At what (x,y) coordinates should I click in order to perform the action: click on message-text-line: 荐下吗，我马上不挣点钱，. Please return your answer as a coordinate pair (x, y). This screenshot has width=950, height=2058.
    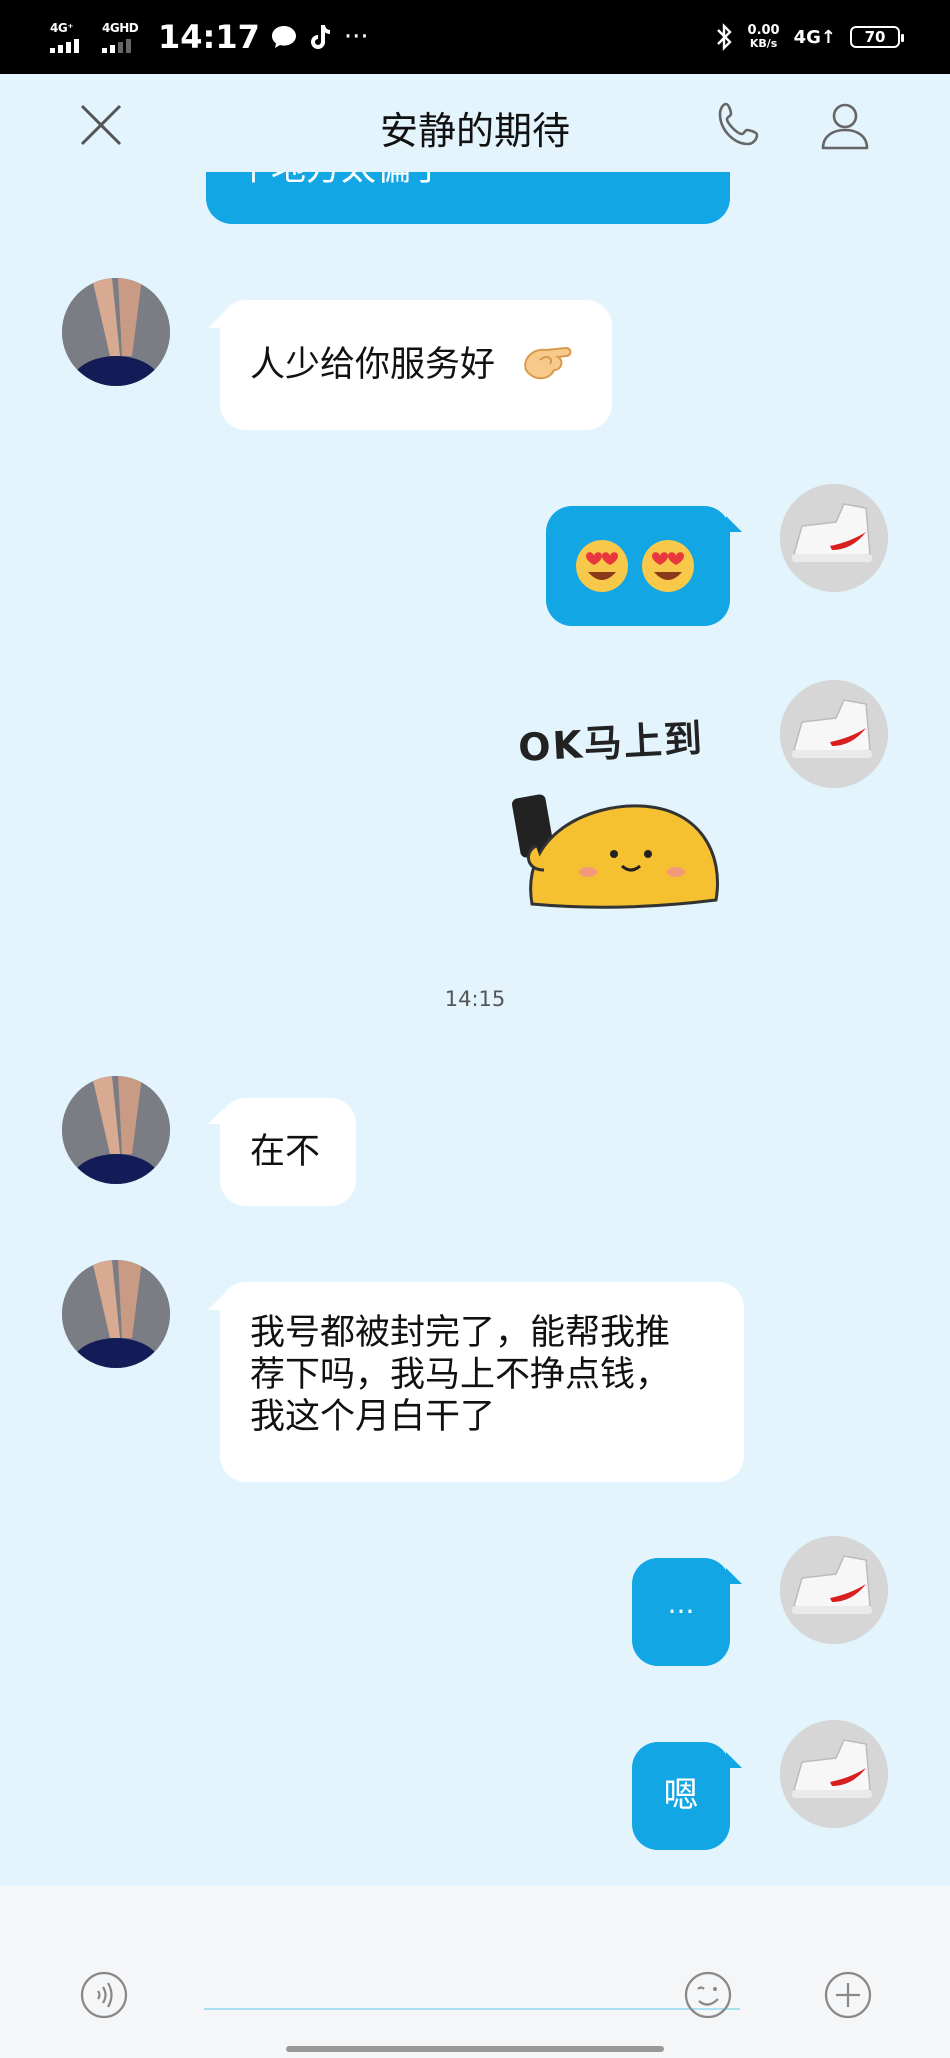
    Looking at the image, I should click on (460, 1375).